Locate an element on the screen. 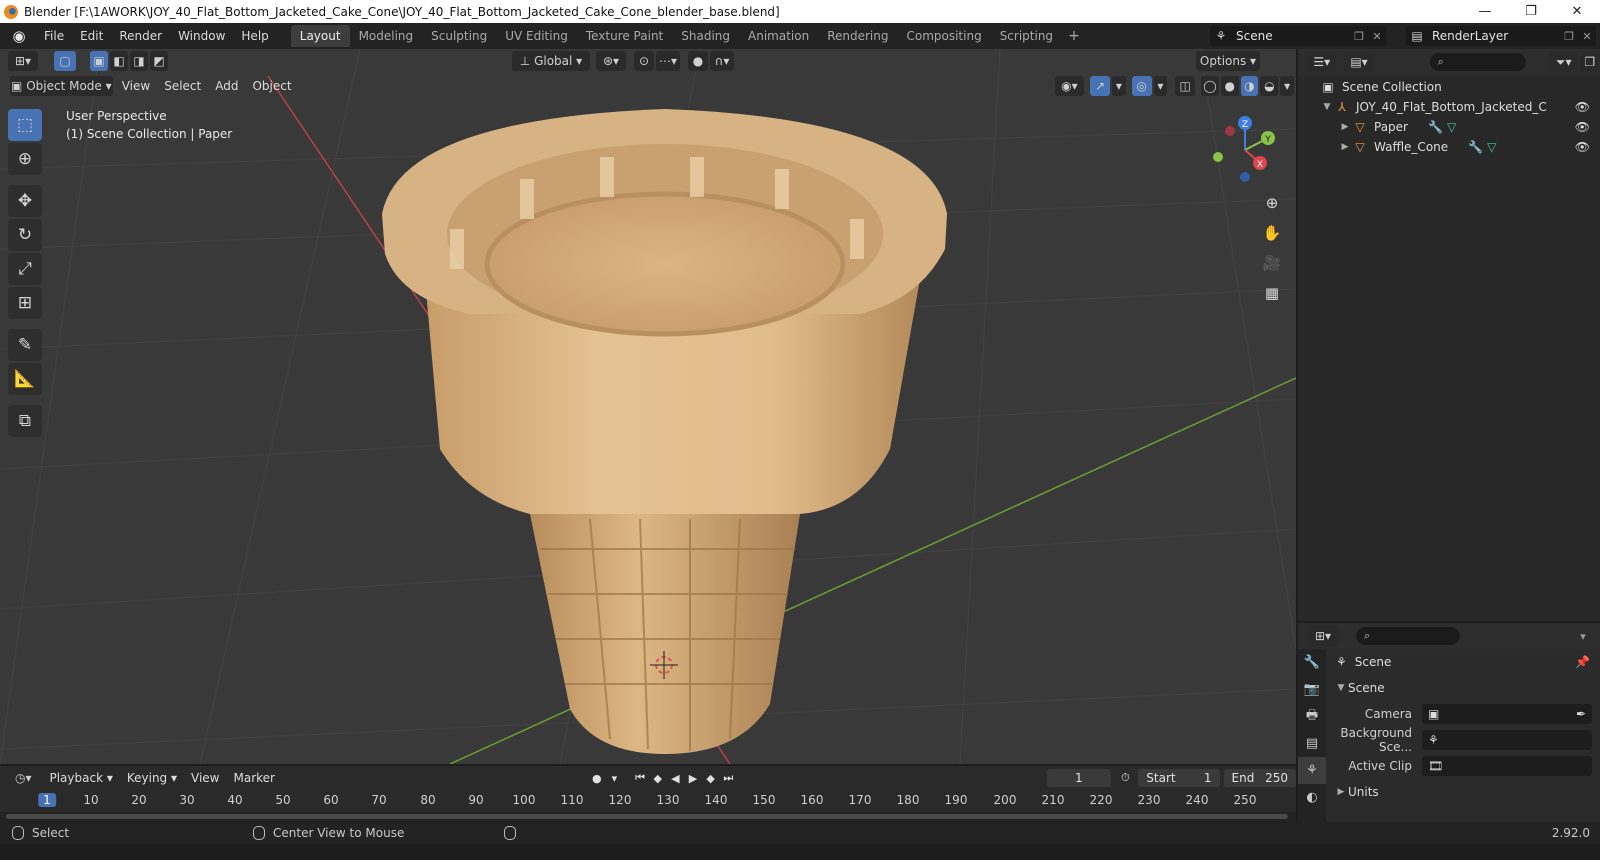 The height and width of the screenshot is (860, 1600). properties-search-input: ⌕ is located at coordinates (1408, 636).